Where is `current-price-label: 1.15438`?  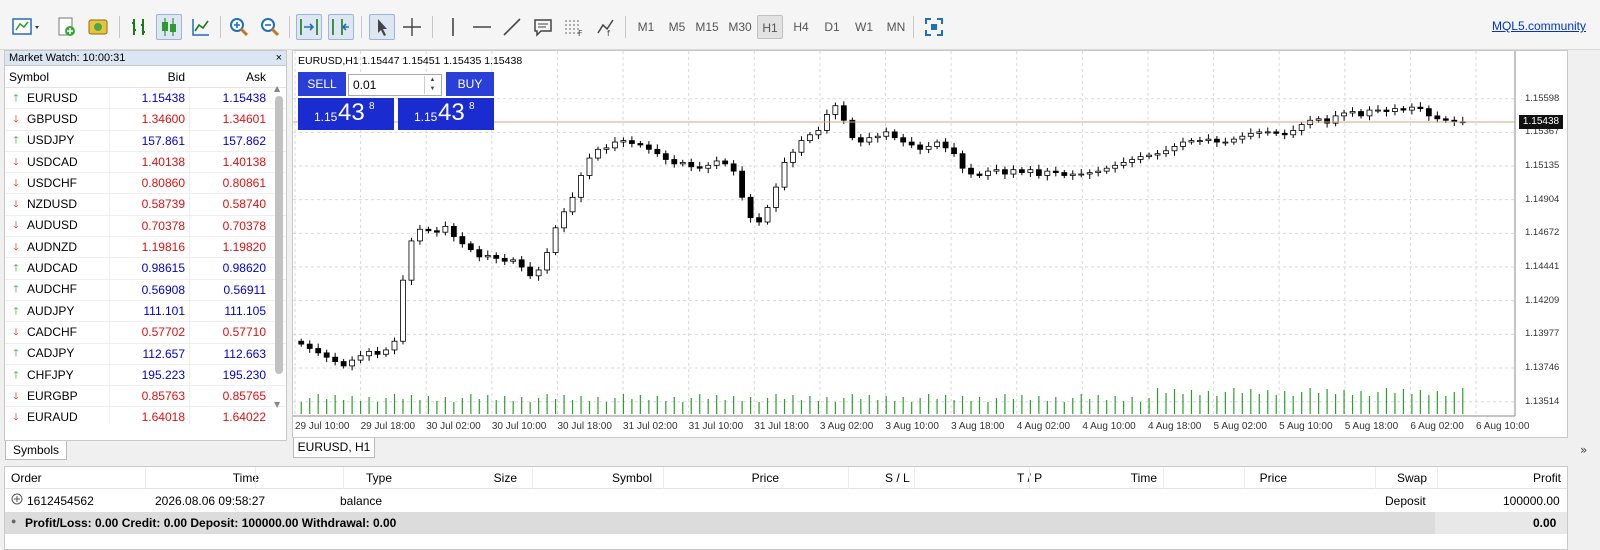 current-price-label: 1.15438 is located at coordinates (1541, 121).